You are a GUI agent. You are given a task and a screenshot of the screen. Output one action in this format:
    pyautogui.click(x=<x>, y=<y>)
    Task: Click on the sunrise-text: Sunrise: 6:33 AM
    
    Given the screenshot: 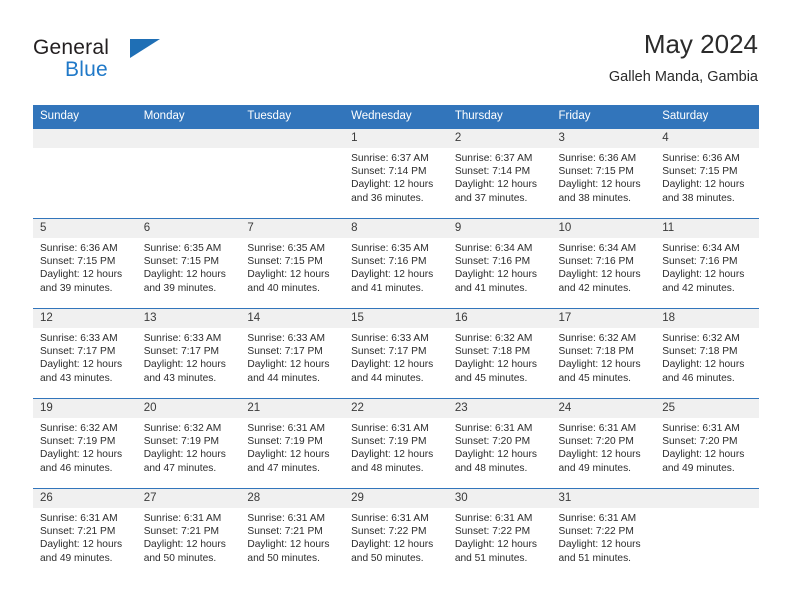 What is the action you would take?
    pyautogui.click(x=390, y=338)
    